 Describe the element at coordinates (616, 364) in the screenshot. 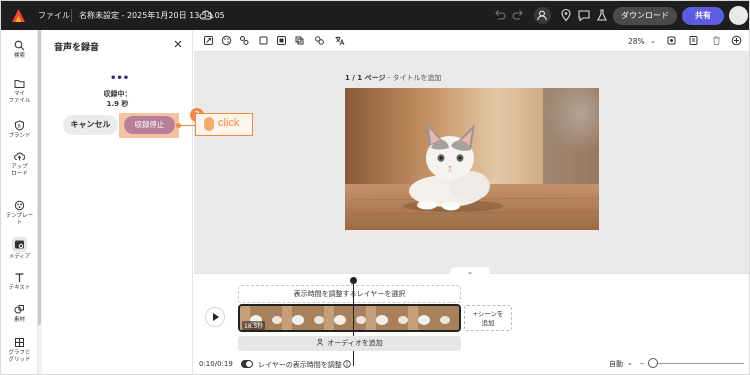

I see `timeline-zoom-mode: 自動` at that location.